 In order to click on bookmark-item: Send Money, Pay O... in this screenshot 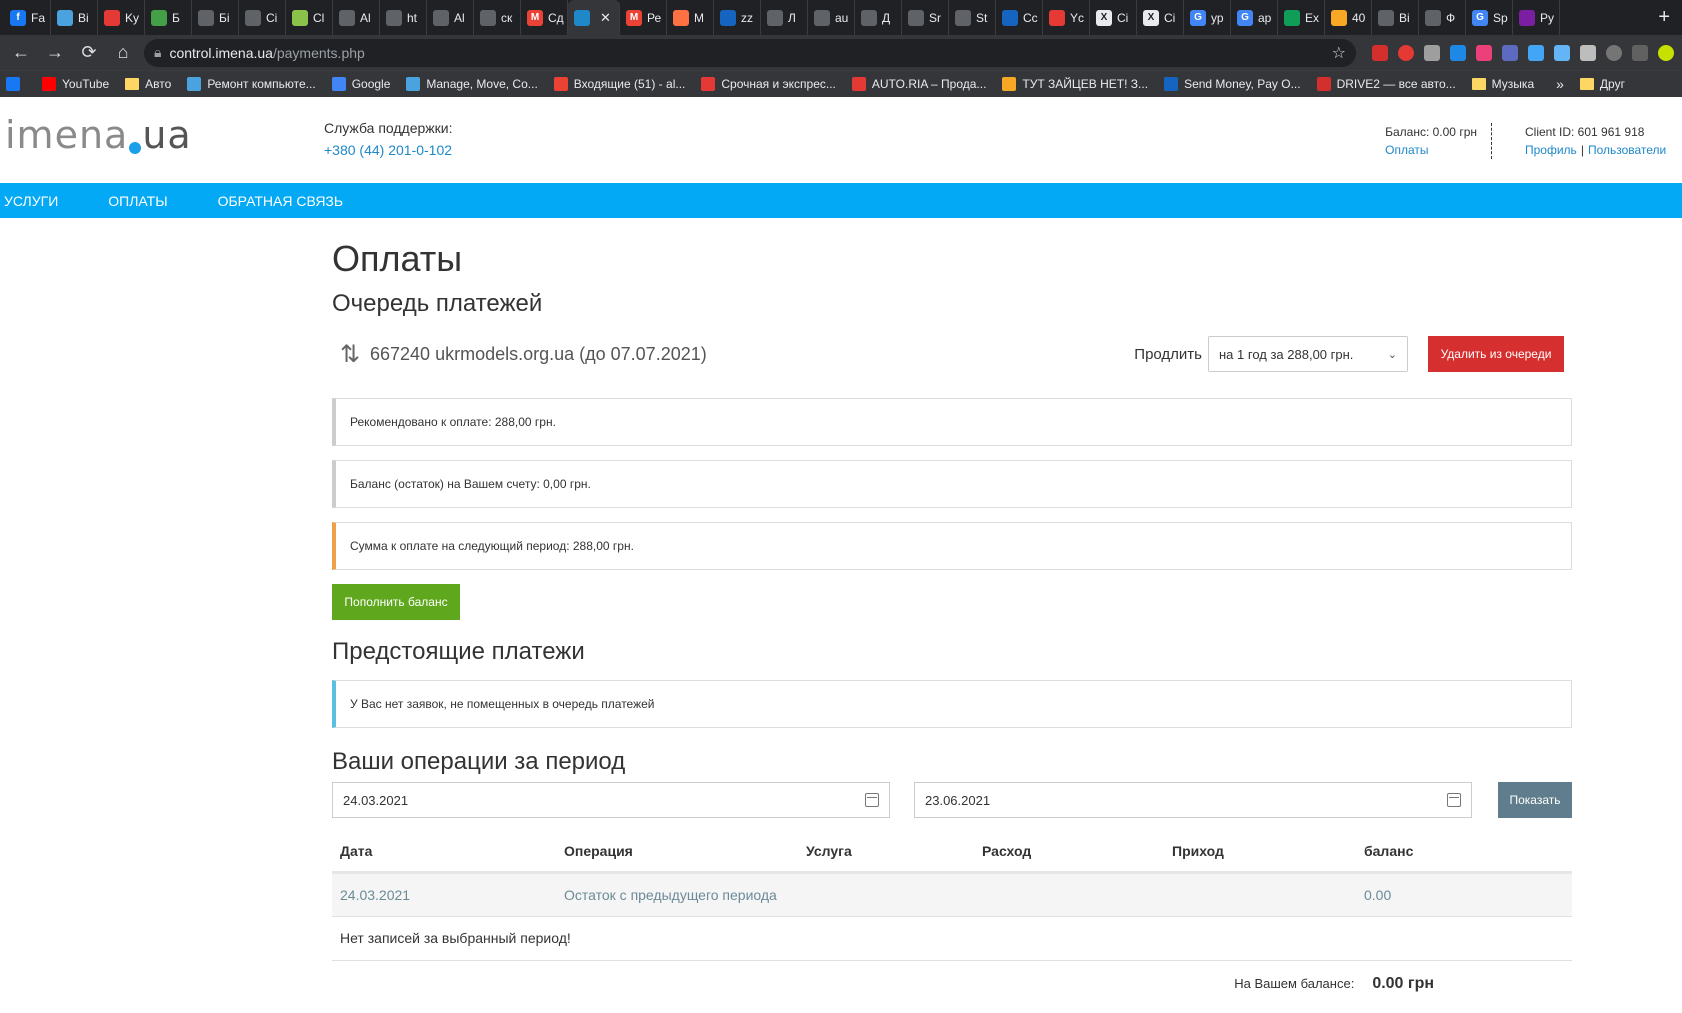, I will do `click(1232, 84)`.